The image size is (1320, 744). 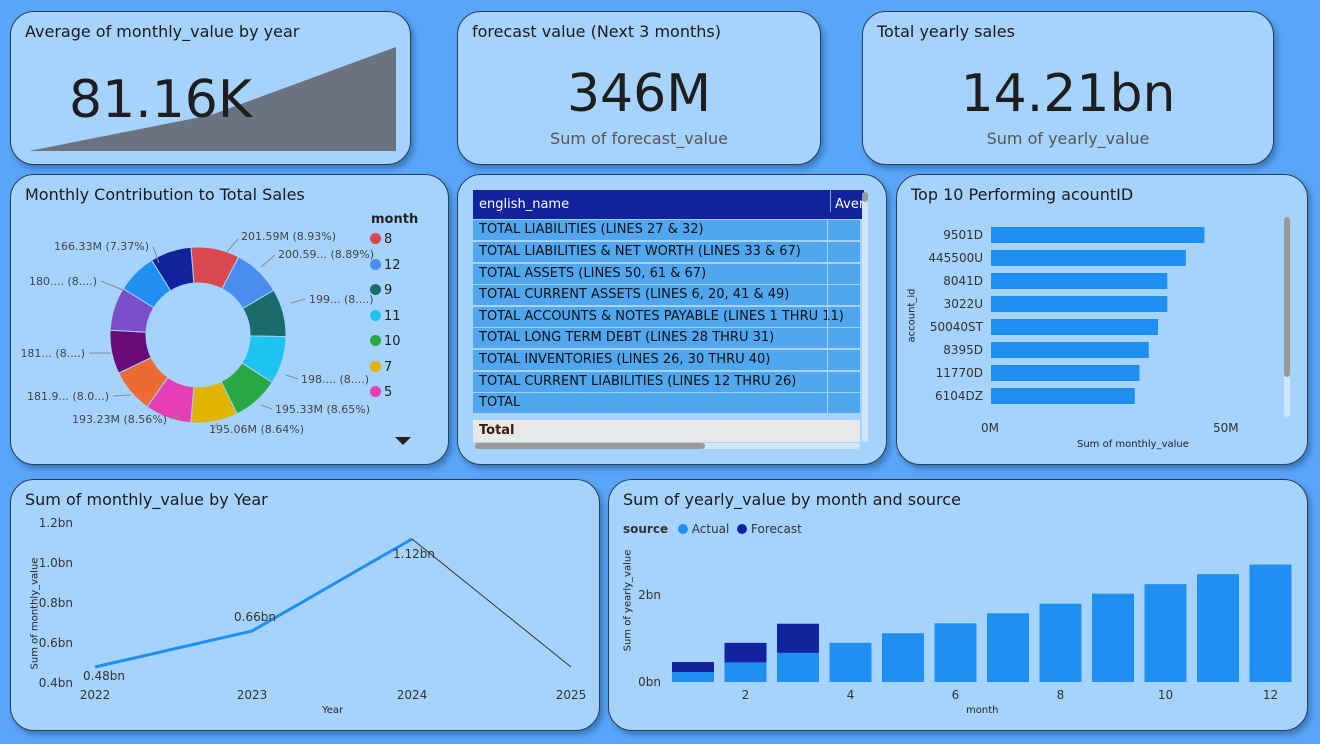 What do you see at coordinates (68, 396) in the screenshot?
I see `donut-data-label: 181.9... (8.0...)` at bounding box center [68, 396].